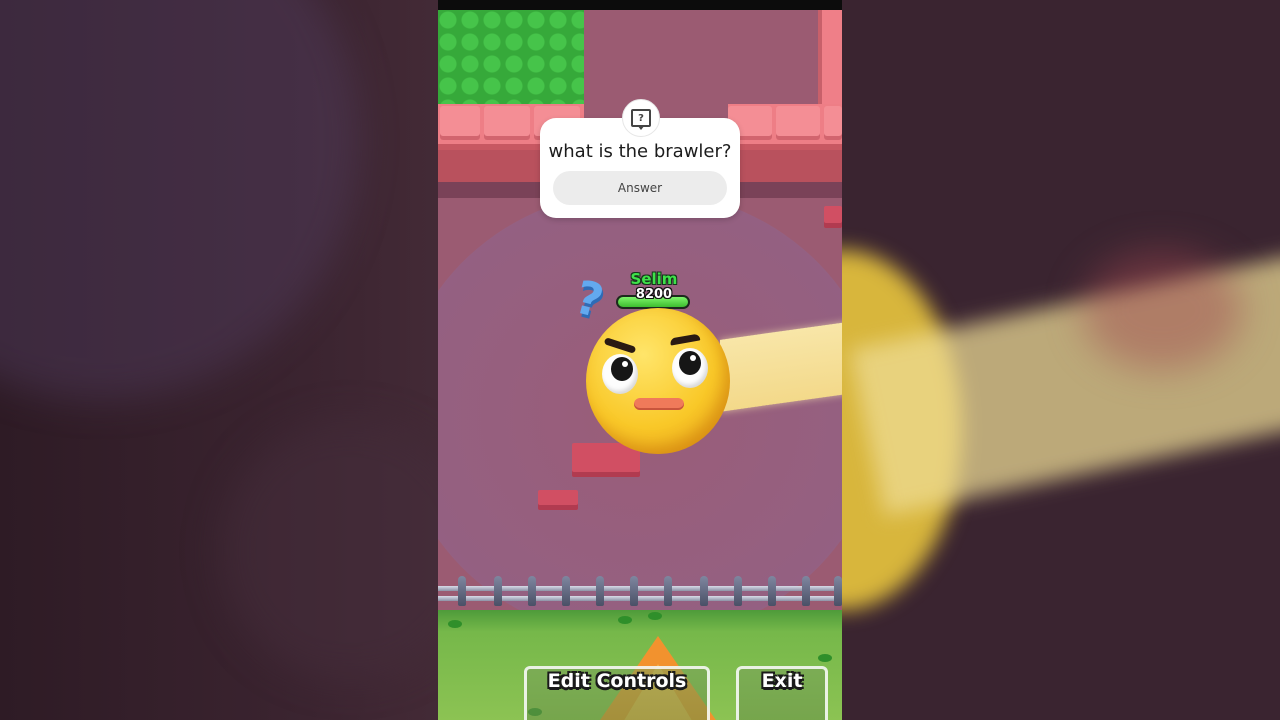  Describe the element at coordinates (620, 374) in the screenshot. I see `left-eye` at that location.